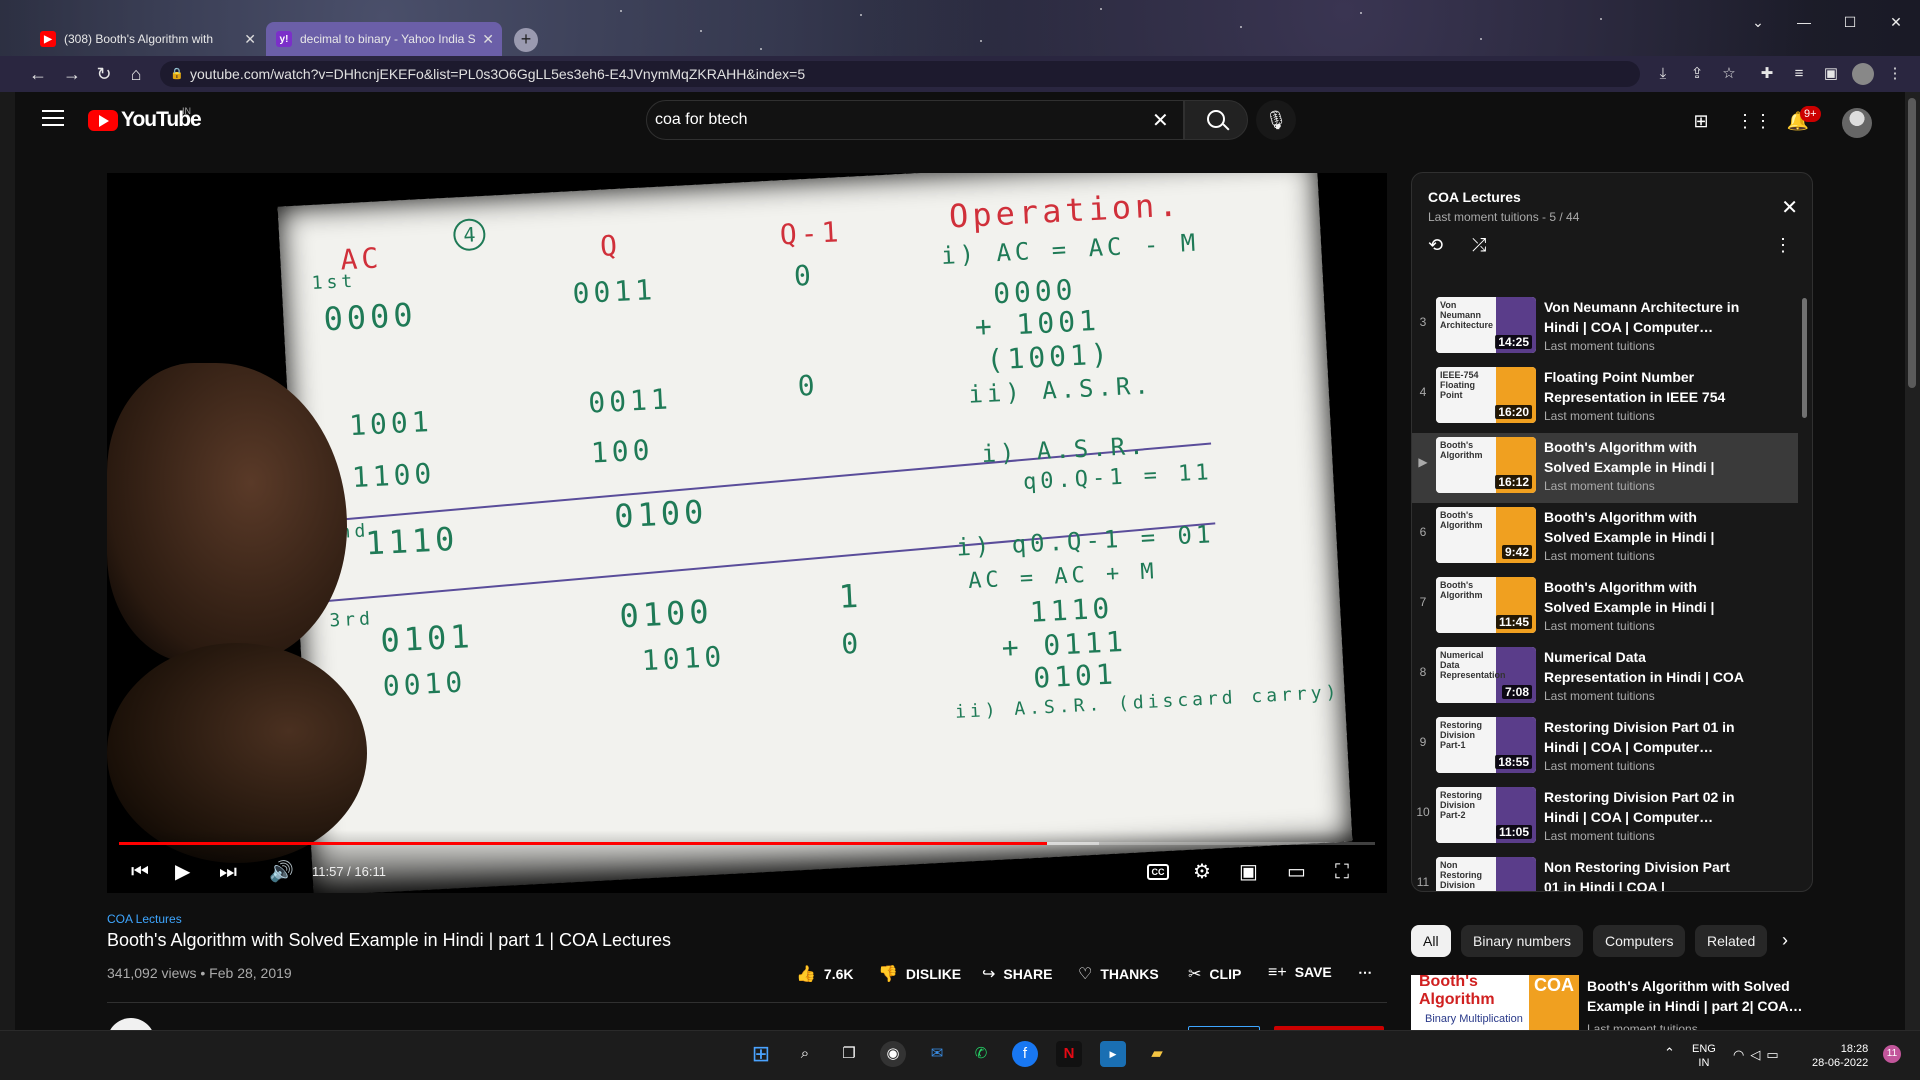  Describe the element at coordinates (186, 111) in the screenshot. I see `country-code: IN` at that location.